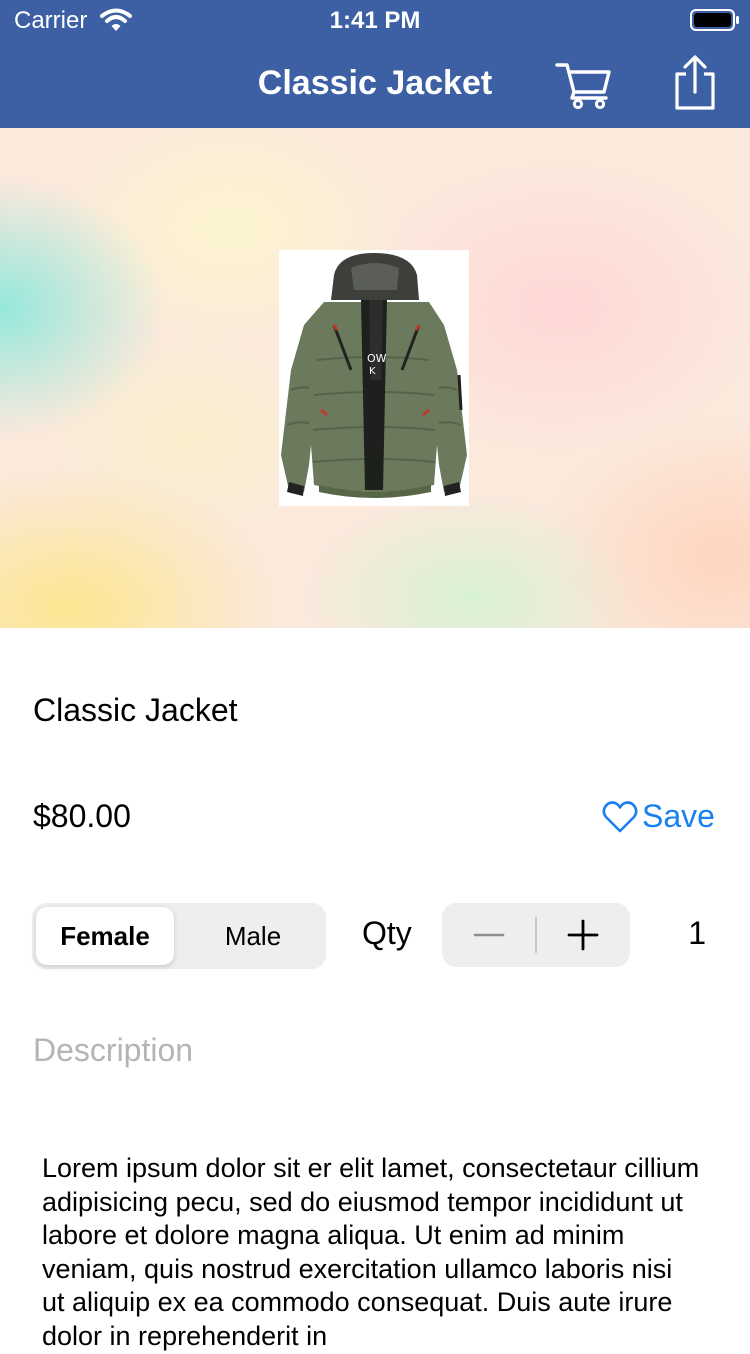 The image size is (750, 1354). I want to click on navigation-bar: Classic Jacket, so click(375, 84).